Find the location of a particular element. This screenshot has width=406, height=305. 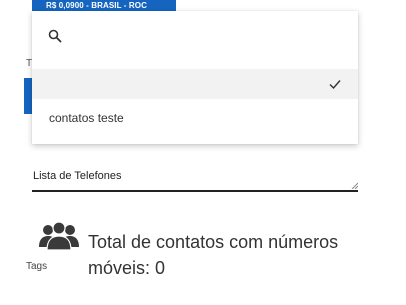

dropdown-search-input is located at coordinates (197, 35).